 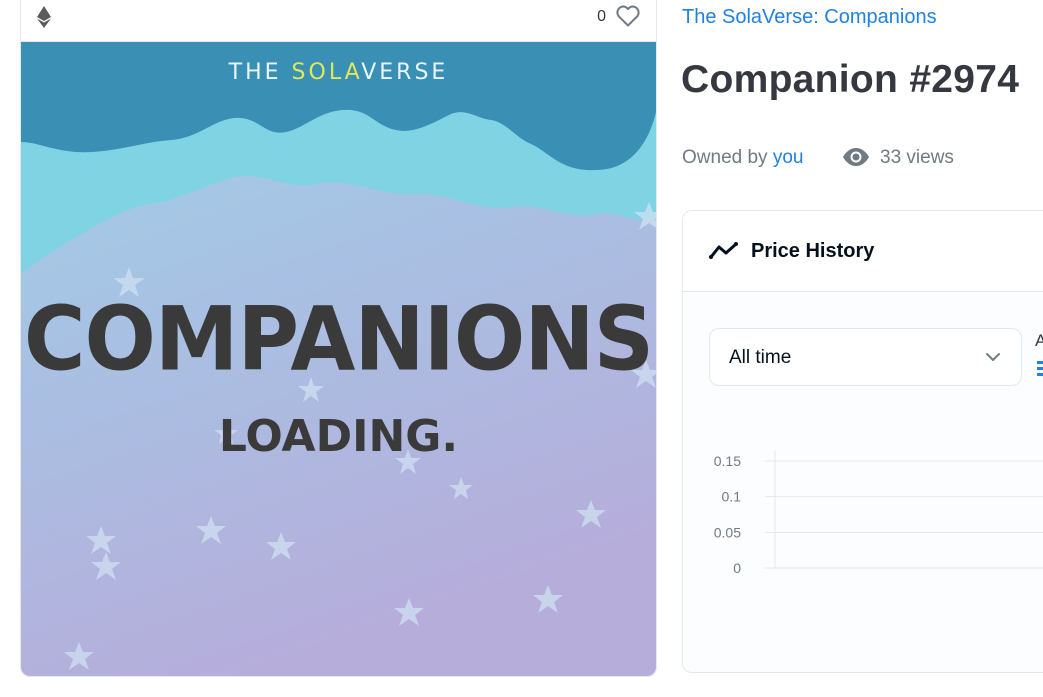 I want to click on price-history-header: Price History, so click(x=863, y=251).